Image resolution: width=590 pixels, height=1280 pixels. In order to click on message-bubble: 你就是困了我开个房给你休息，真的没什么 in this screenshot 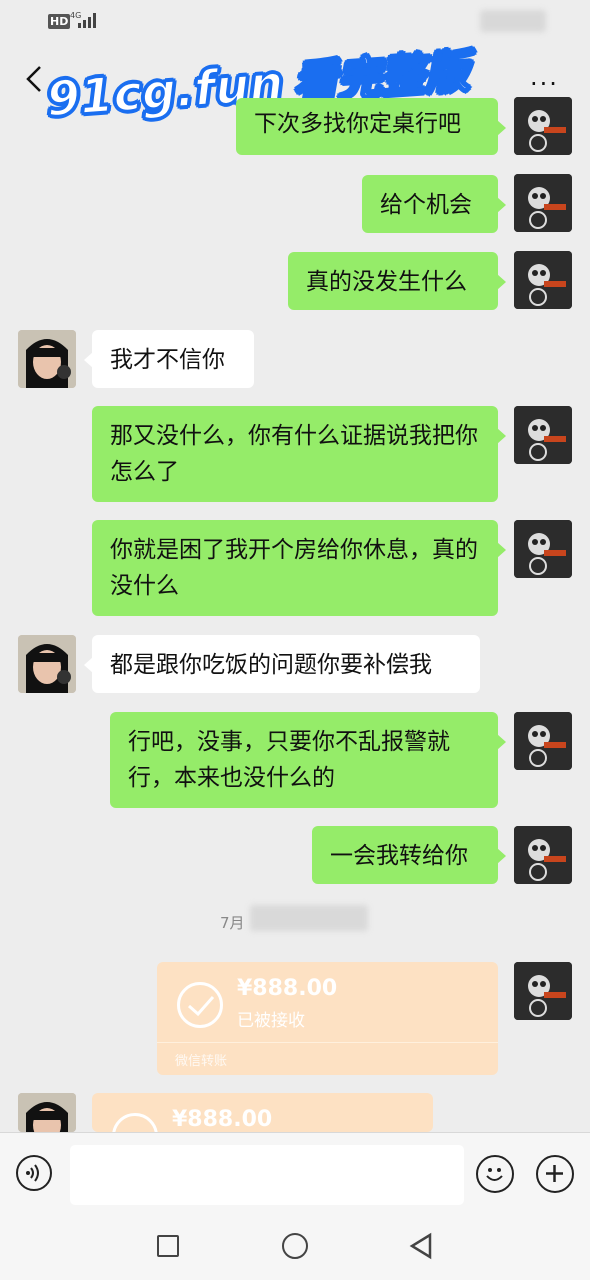, I will do `click(299, 568)`.